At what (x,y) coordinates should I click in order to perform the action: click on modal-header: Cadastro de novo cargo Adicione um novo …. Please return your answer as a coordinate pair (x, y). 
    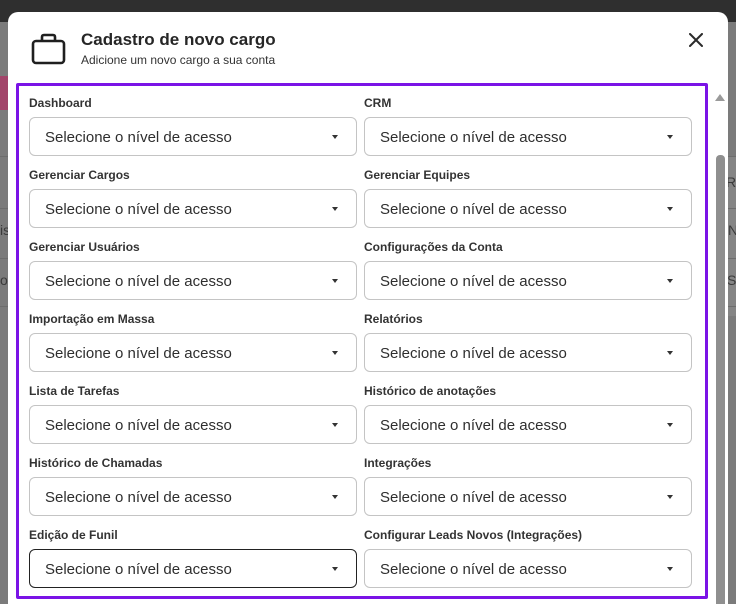
    Looking at the image, I should click on (368, 48).